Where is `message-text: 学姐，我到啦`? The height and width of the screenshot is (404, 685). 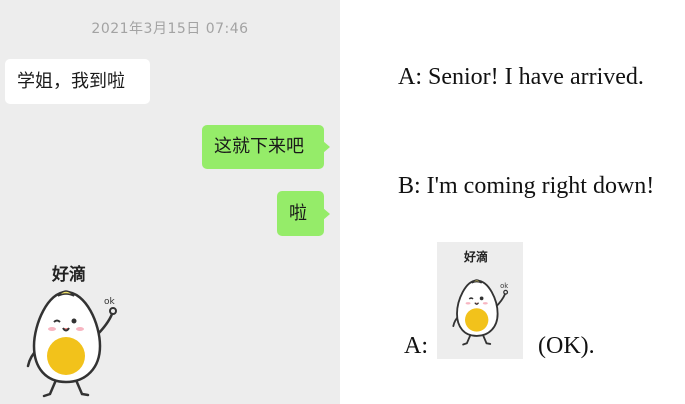
message-text: 学姐，我到啦 is located at coordinates (71, 81).